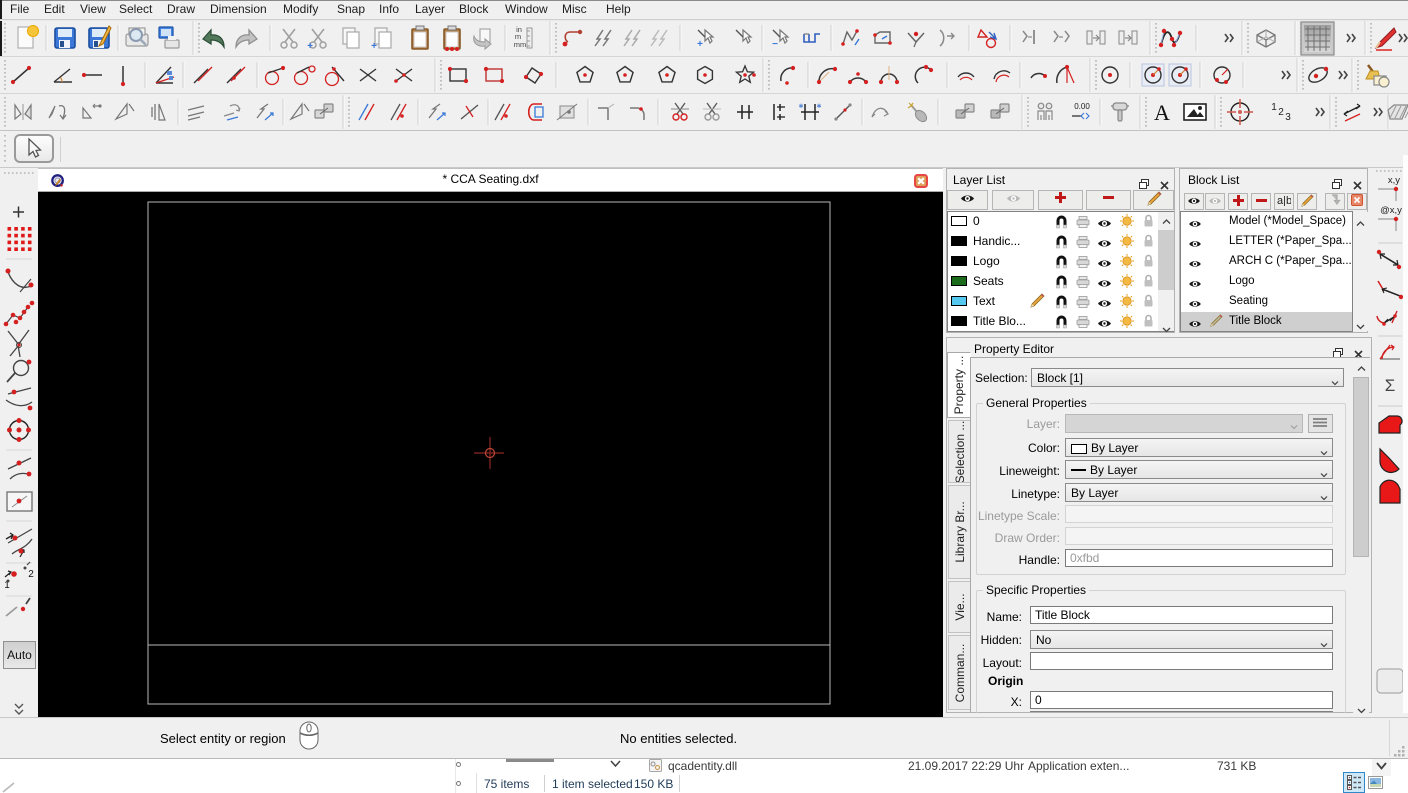 Image resolution: width=1408 pixels, height=793 pixels. What do you see at coordinates (1284, 200) in the screenshot?
I see `svg-text: a|b` at bounding box center [1284, 200].